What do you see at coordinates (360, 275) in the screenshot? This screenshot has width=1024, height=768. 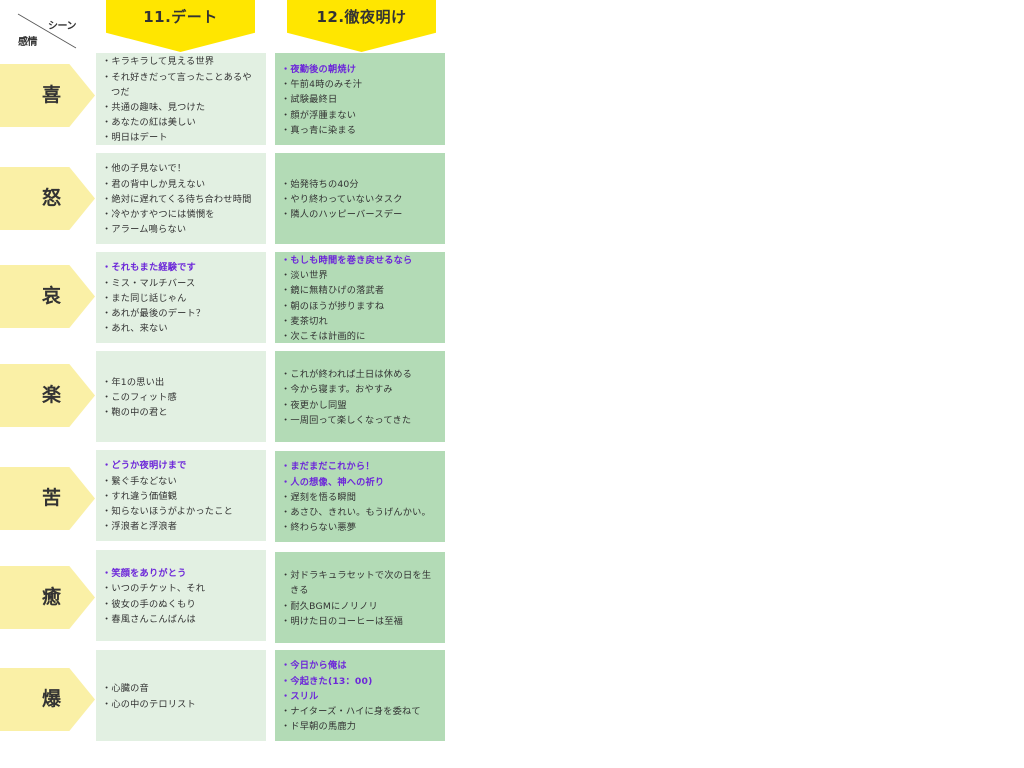 I see `list-item: 淡い世界` at bounding box center [360, 275].